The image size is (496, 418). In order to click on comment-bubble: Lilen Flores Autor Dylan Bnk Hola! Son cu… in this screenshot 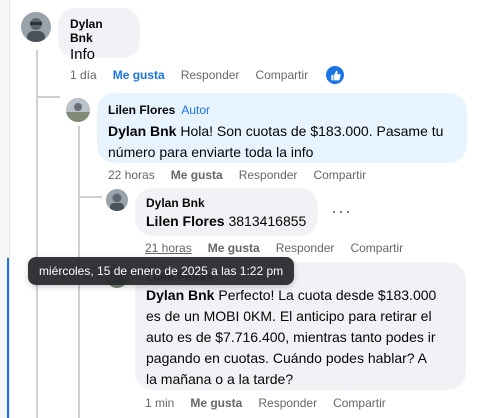, I will do `click(282, 128)`.